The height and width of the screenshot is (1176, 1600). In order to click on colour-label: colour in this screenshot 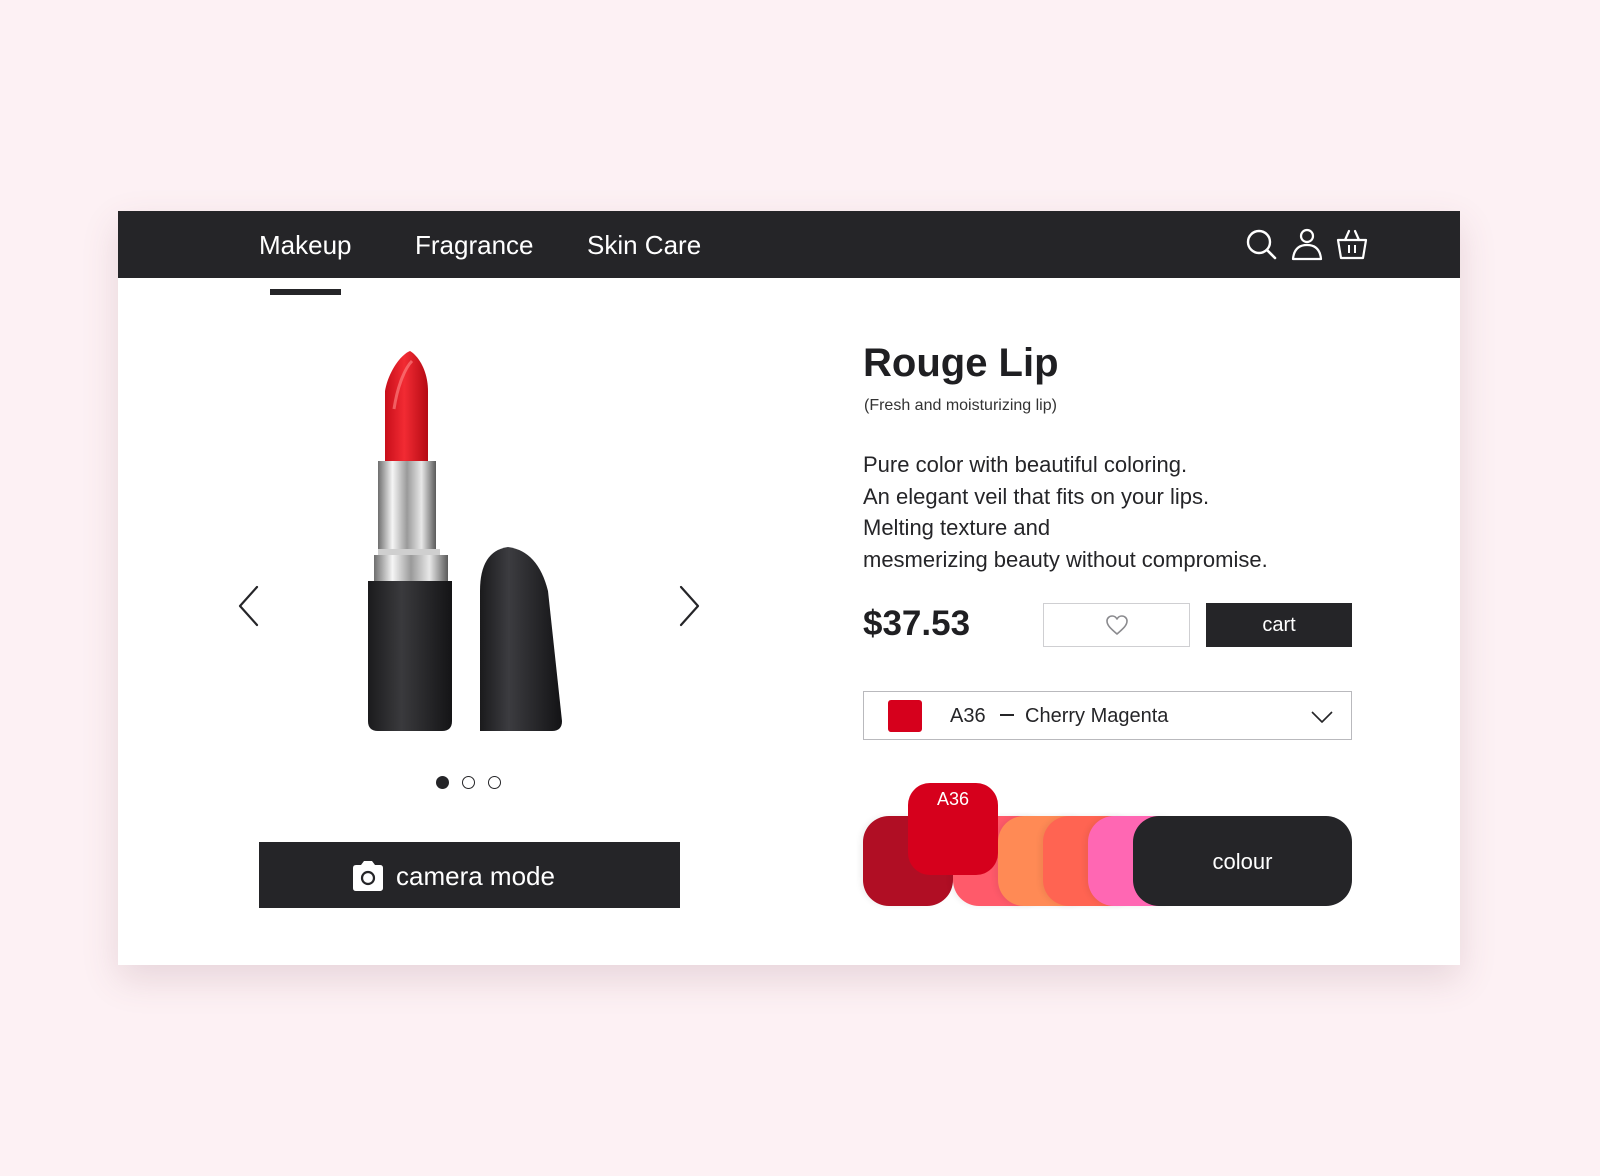, I will do `click(1242, 861)`.